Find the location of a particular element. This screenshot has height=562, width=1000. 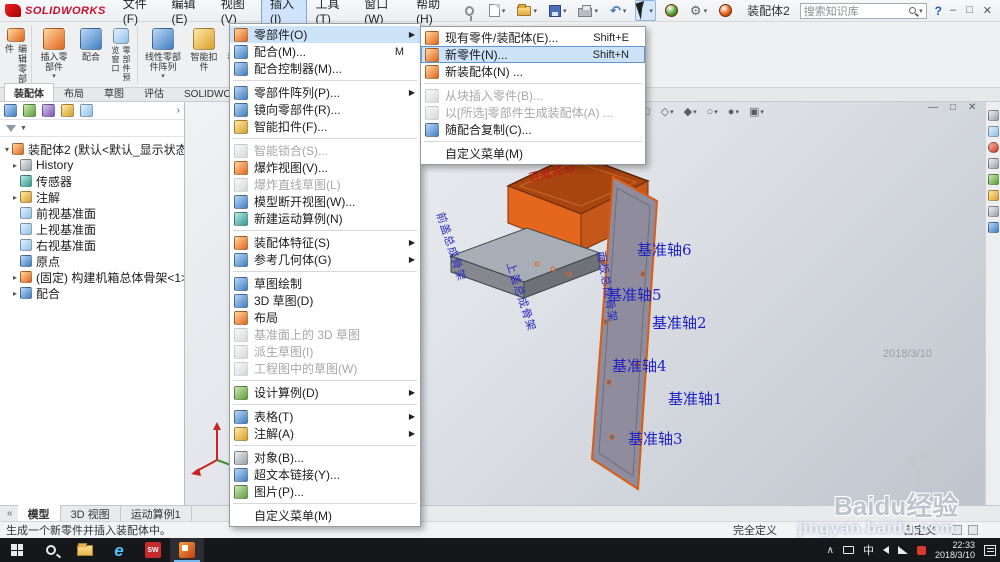

menu-item: 3D 草图(D) is located at coordinates (325, 300).